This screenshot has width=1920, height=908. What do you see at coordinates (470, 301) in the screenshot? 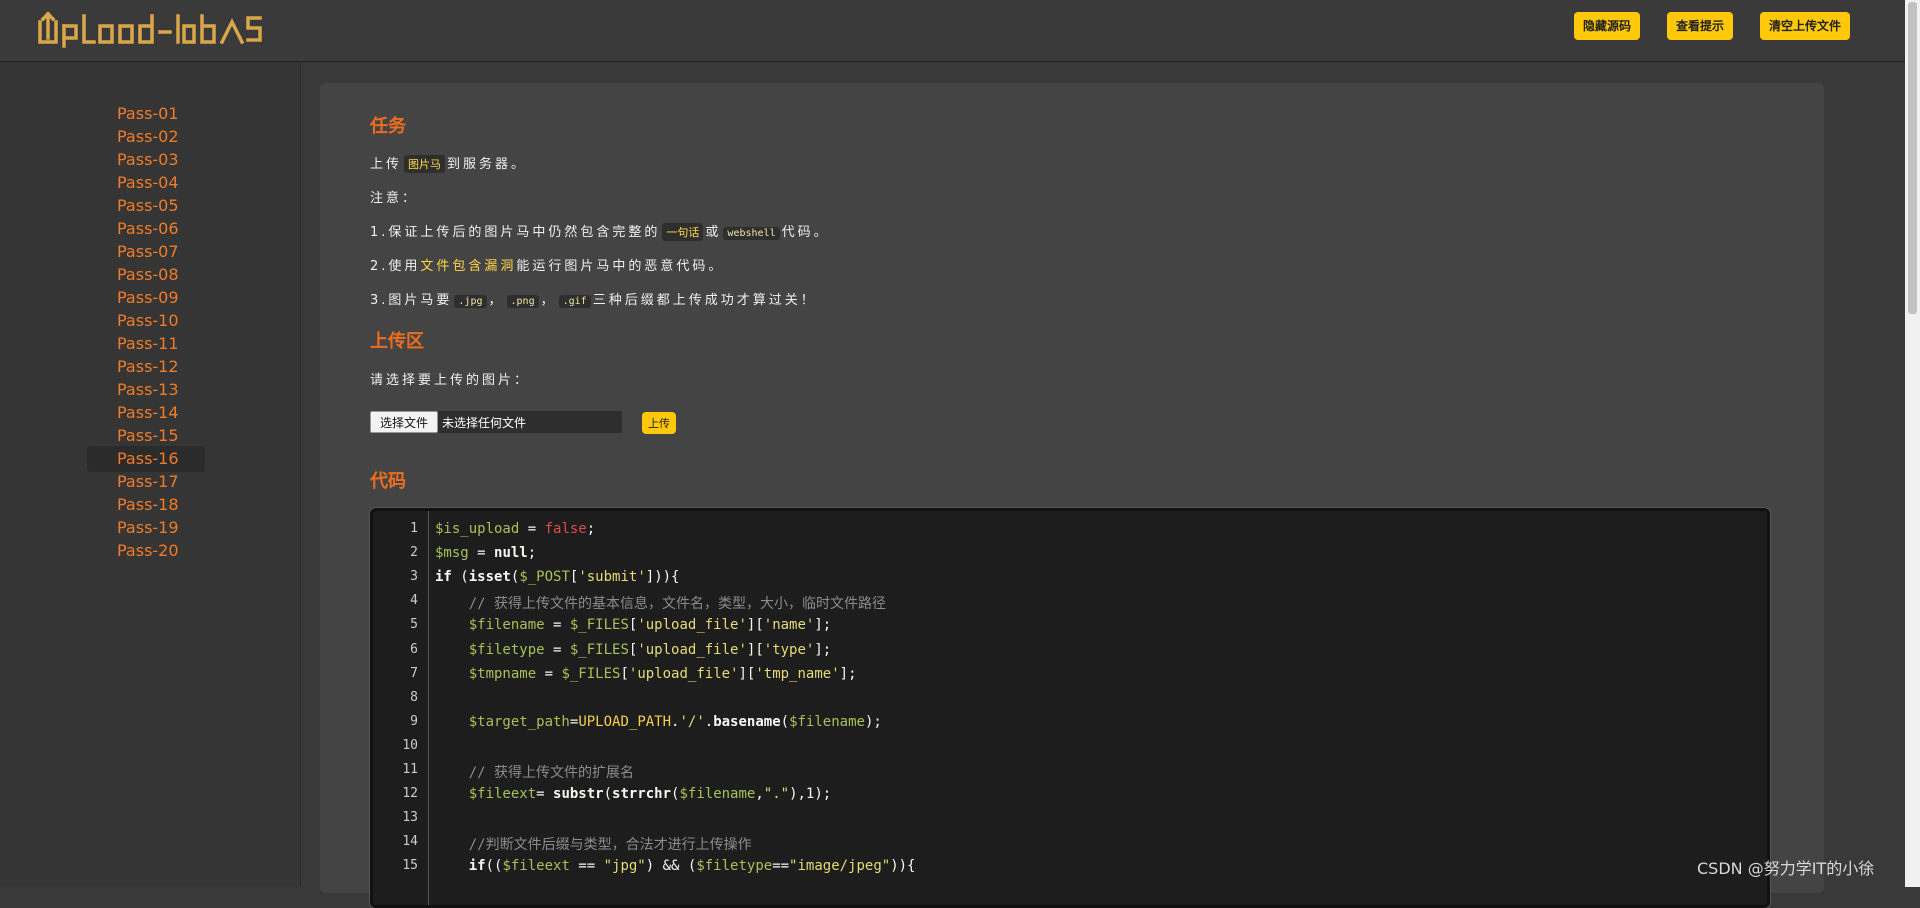
I see `jpg-tag: .jpg` at bounding box center [470, 301].